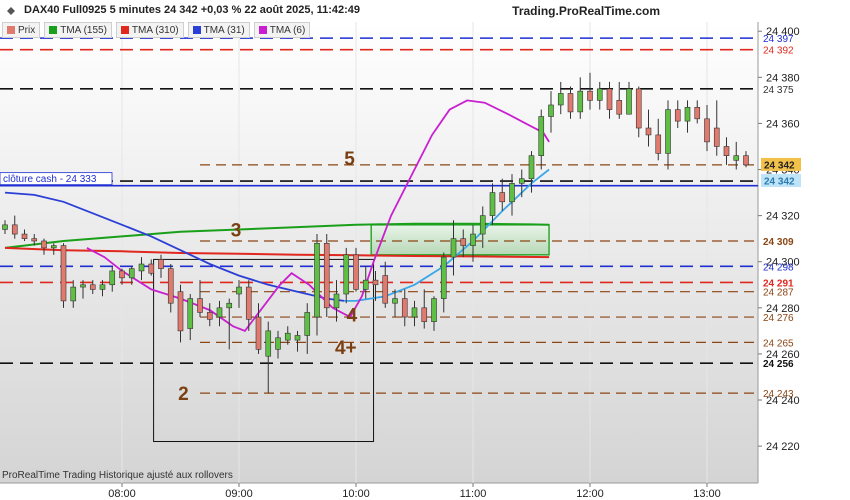  Describe the element at coordinates (783, 447) in the screenshot. I see `y-tick-label: 24 220` at that location.